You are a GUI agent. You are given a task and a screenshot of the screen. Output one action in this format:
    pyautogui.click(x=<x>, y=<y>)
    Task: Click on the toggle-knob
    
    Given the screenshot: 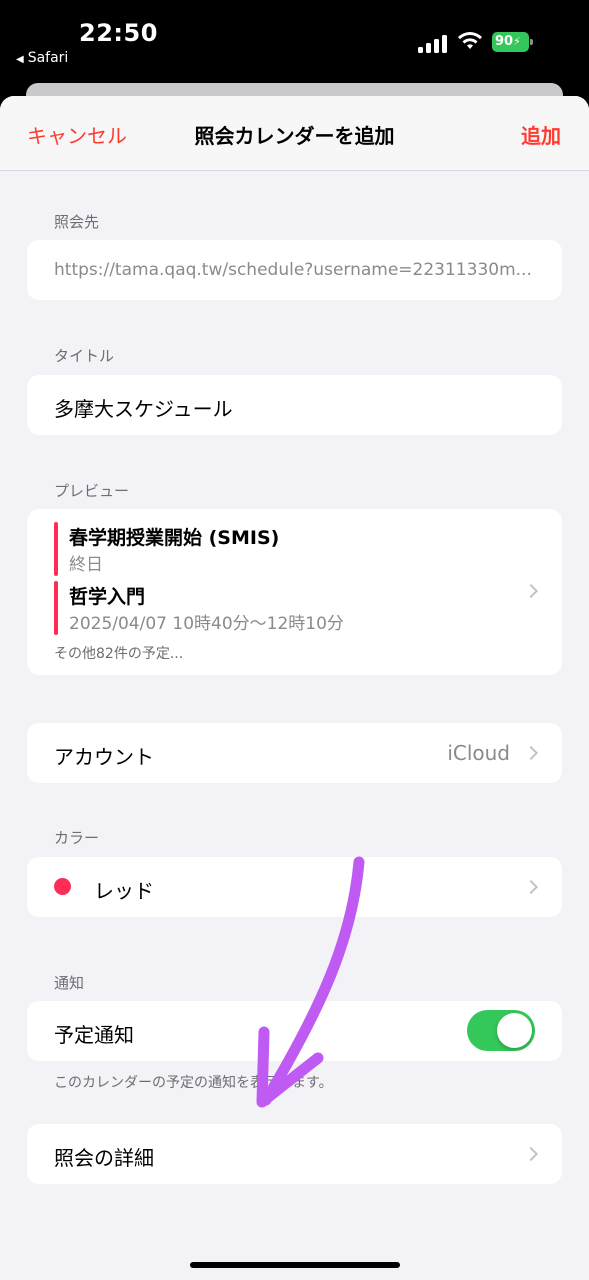 What is the action you would take?
    pyautogui.click(x=514, y=1030)
    